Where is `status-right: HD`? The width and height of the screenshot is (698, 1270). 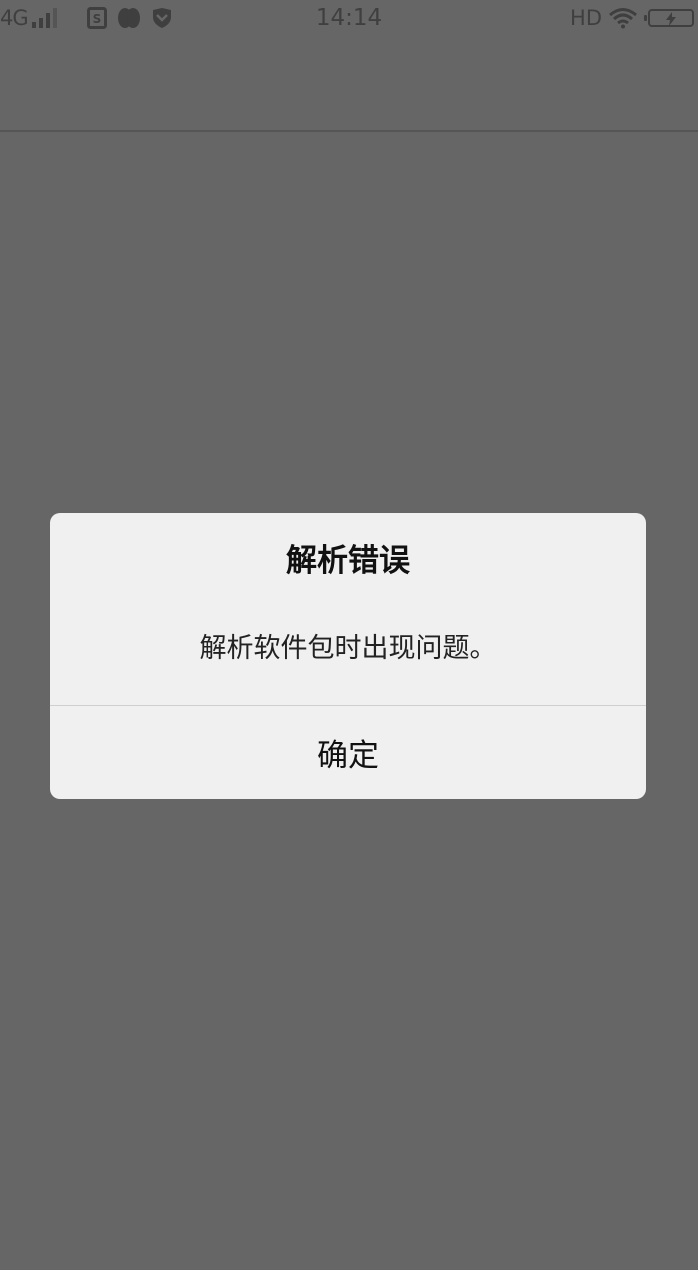
status-right: HD is located at coordinates (632, 18).